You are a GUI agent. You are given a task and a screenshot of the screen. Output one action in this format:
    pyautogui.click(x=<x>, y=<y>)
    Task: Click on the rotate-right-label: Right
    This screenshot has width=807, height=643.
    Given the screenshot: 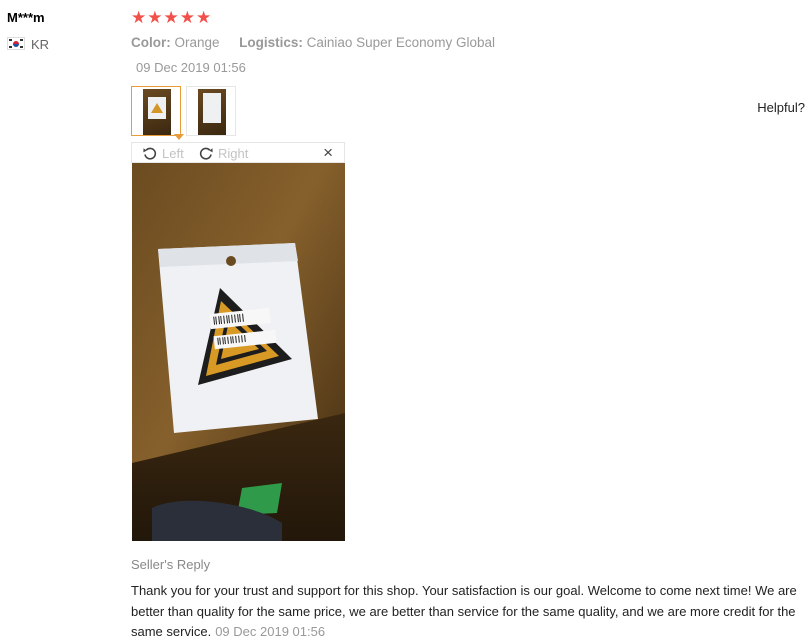 What is the action you would take?
    pyautogui.click(x=233, y=153)
    